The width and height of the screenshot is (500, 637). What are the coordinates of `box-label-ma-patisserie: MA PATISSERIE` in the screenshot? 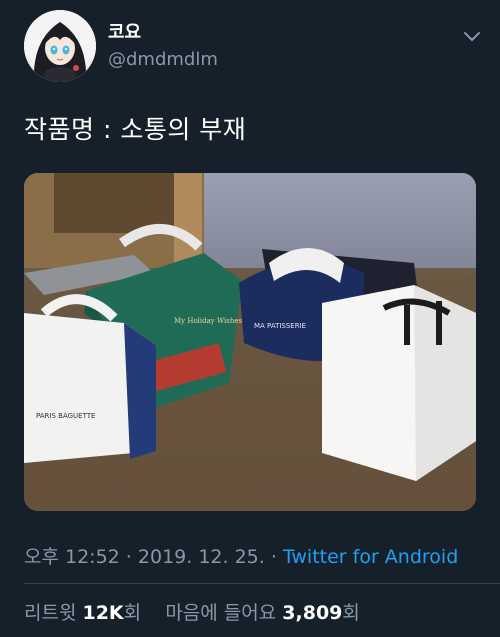 It's located at (280, 326).